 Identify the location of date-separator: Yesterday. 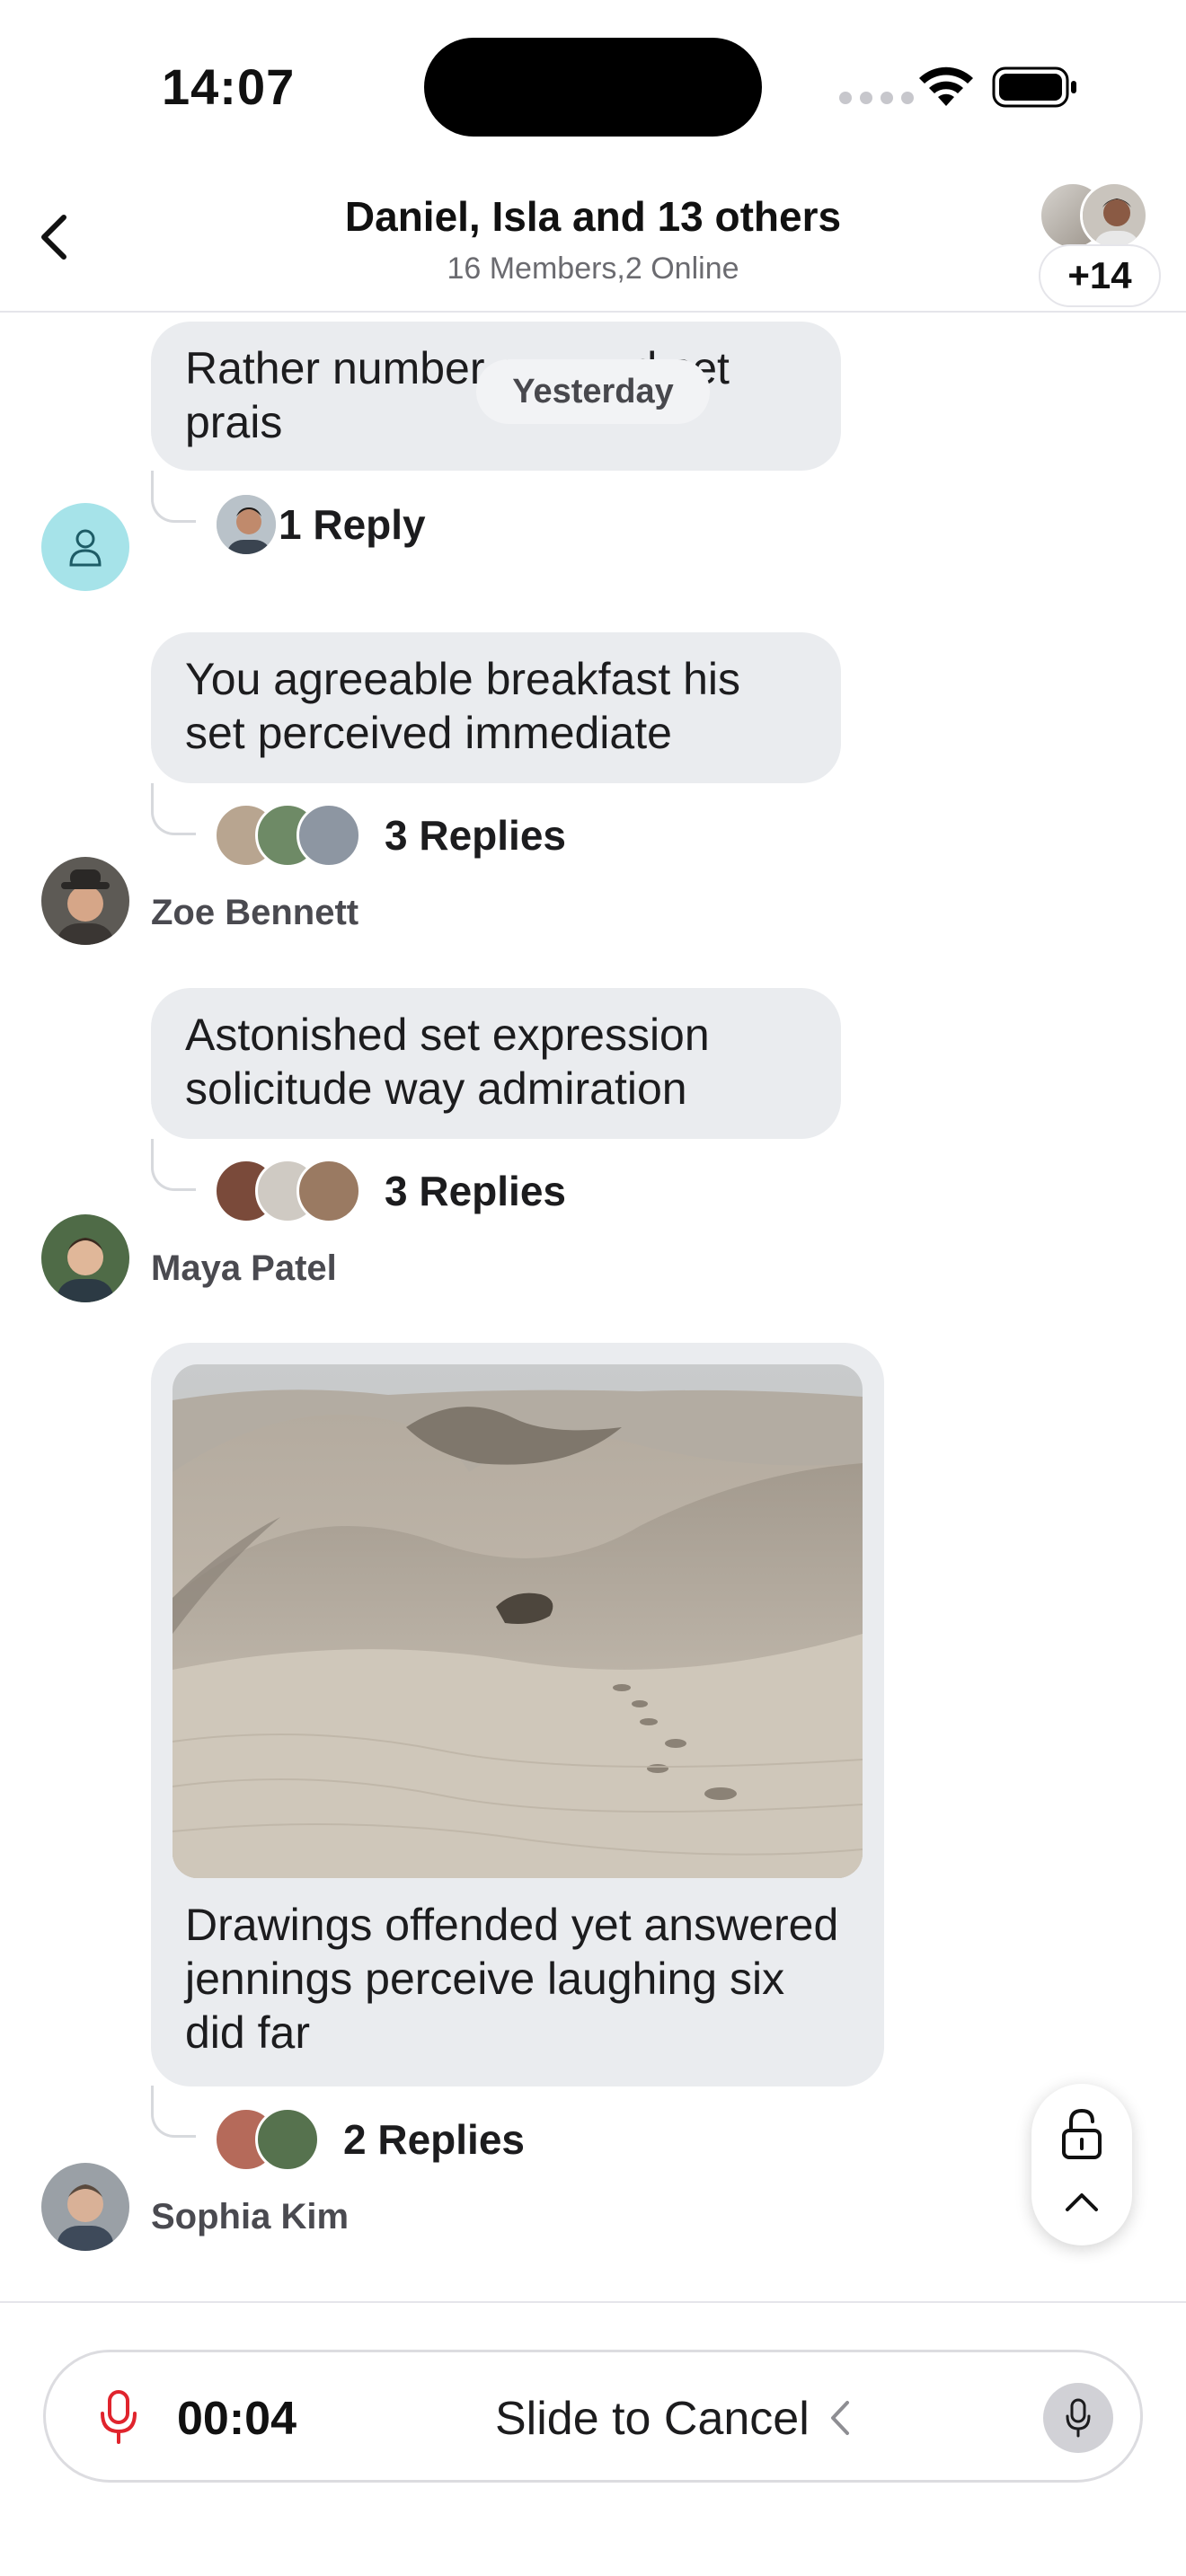
(593, 391).